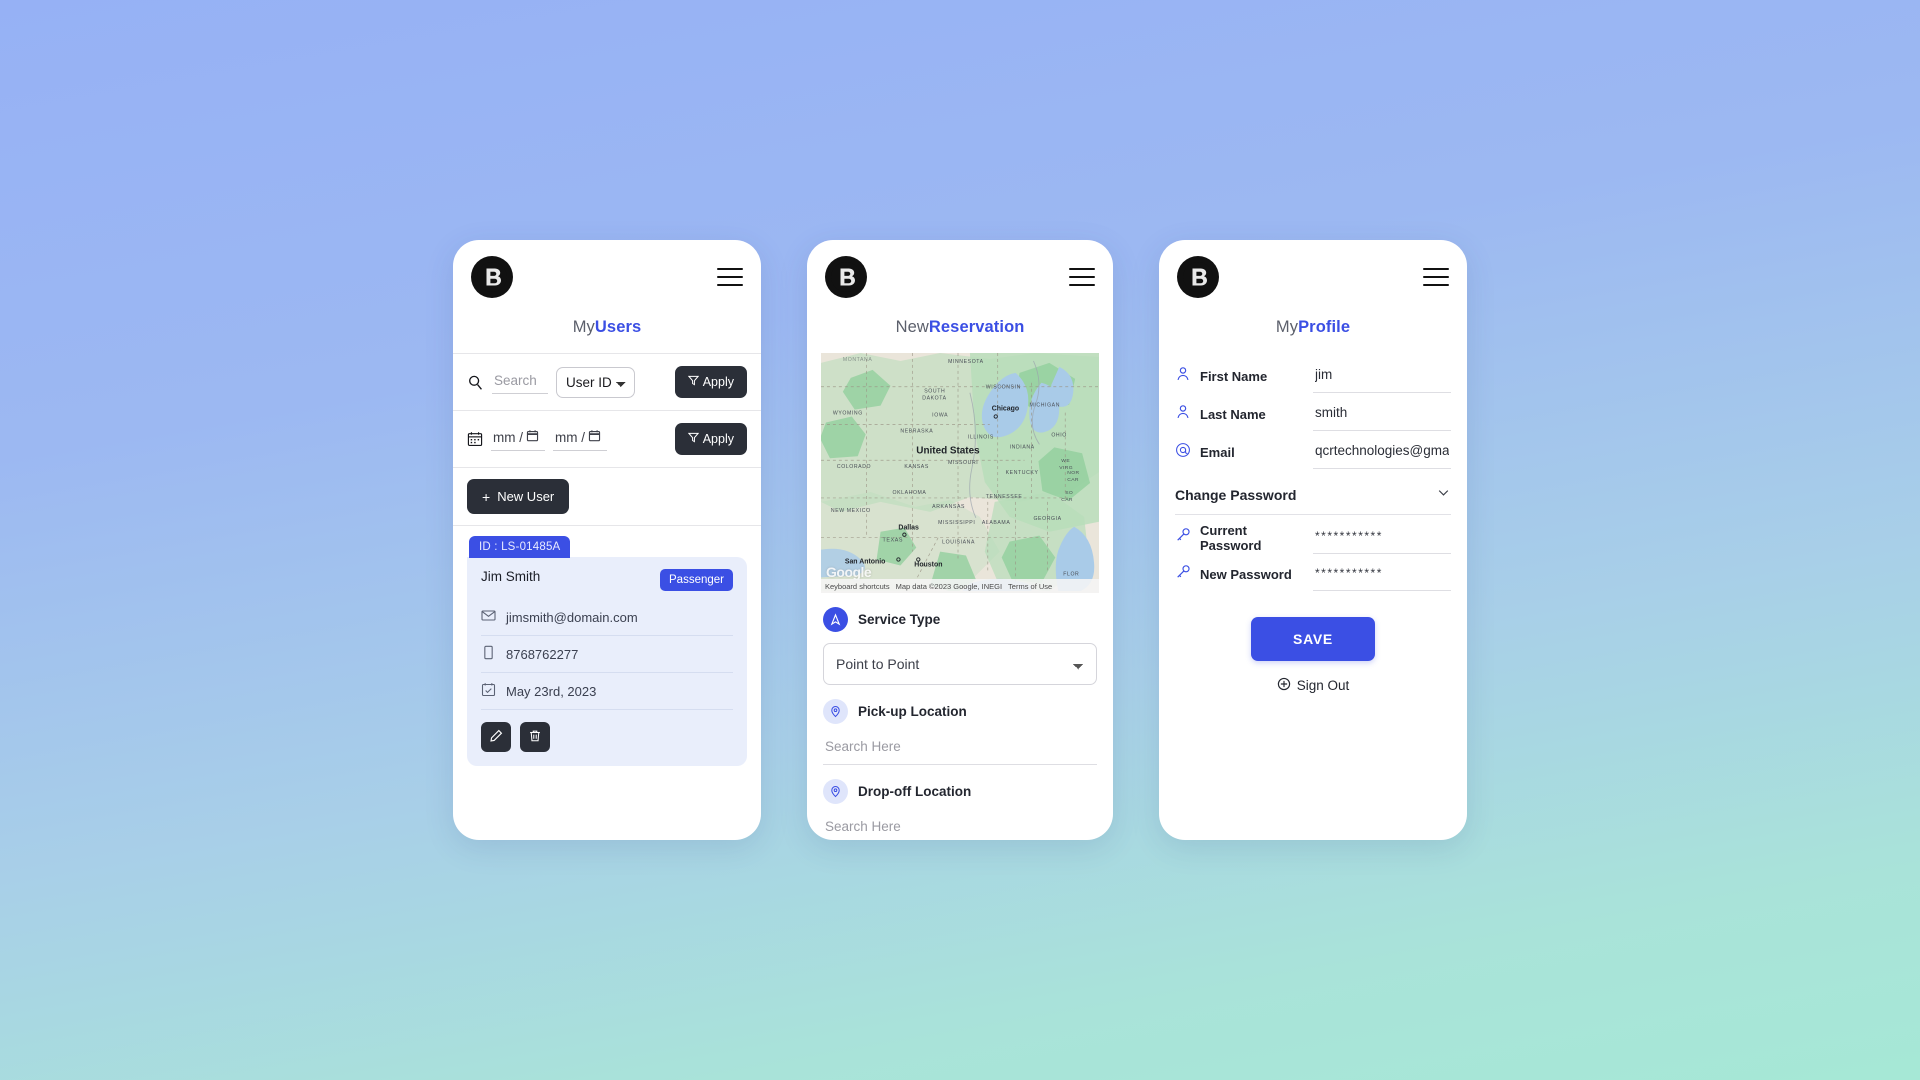  I want to click on pickup-label: Pick-up Location, so click(912, 711).